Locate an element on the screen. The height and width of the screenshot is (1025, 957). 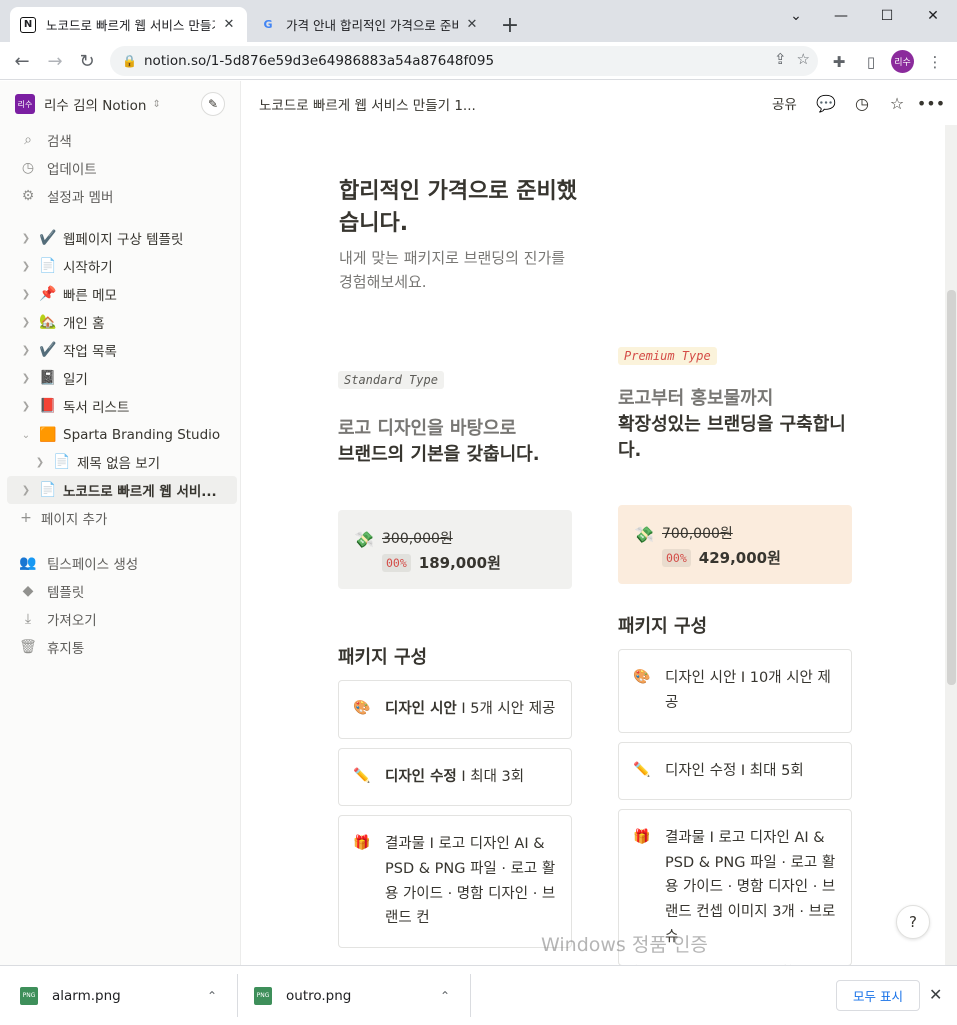
share-button: 공유 is located at coordinates (784, 103).